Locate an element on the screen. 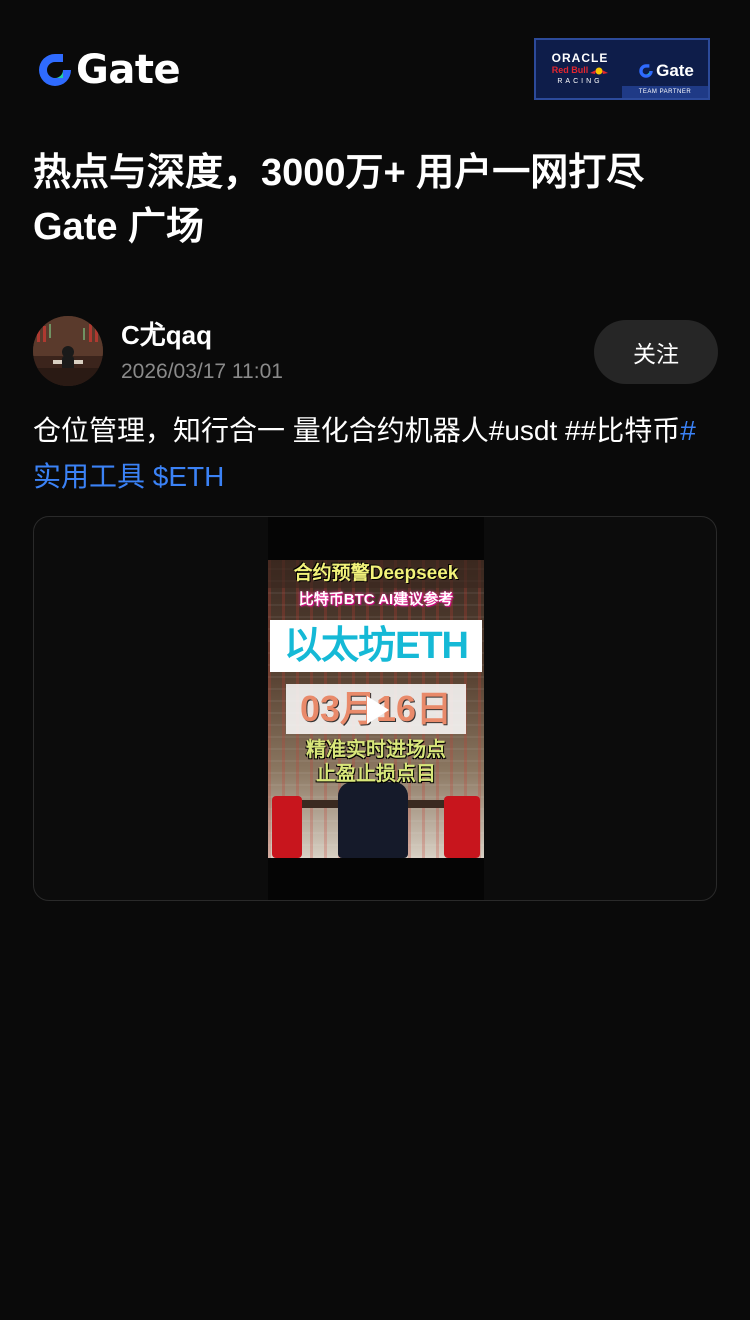 This screenshot has height=1320, width=750. gate-logo: Gate is located at coordinates (108, 70).